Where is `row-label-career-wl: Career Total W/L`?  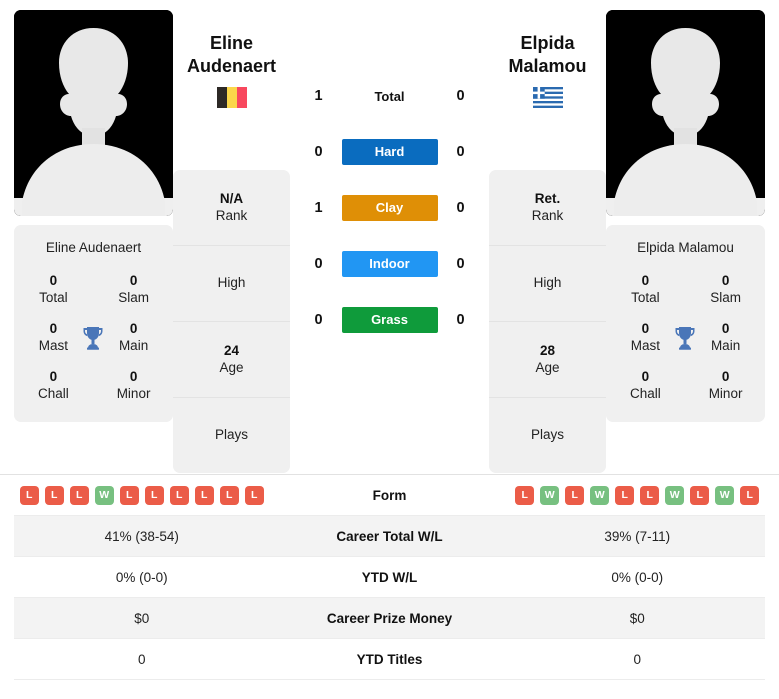 row-label-career-wl: Career Total W/L is located at coordinates (389, 536).